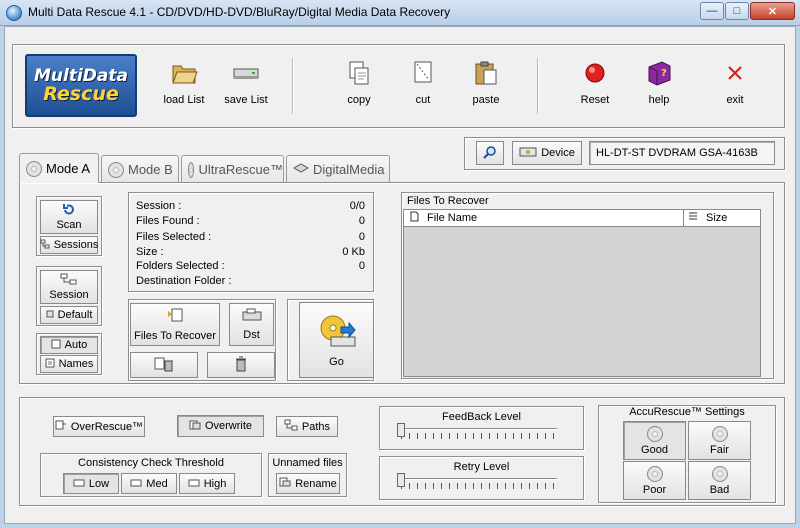  I want to click on size-column-header: Size, so click(722, 218).